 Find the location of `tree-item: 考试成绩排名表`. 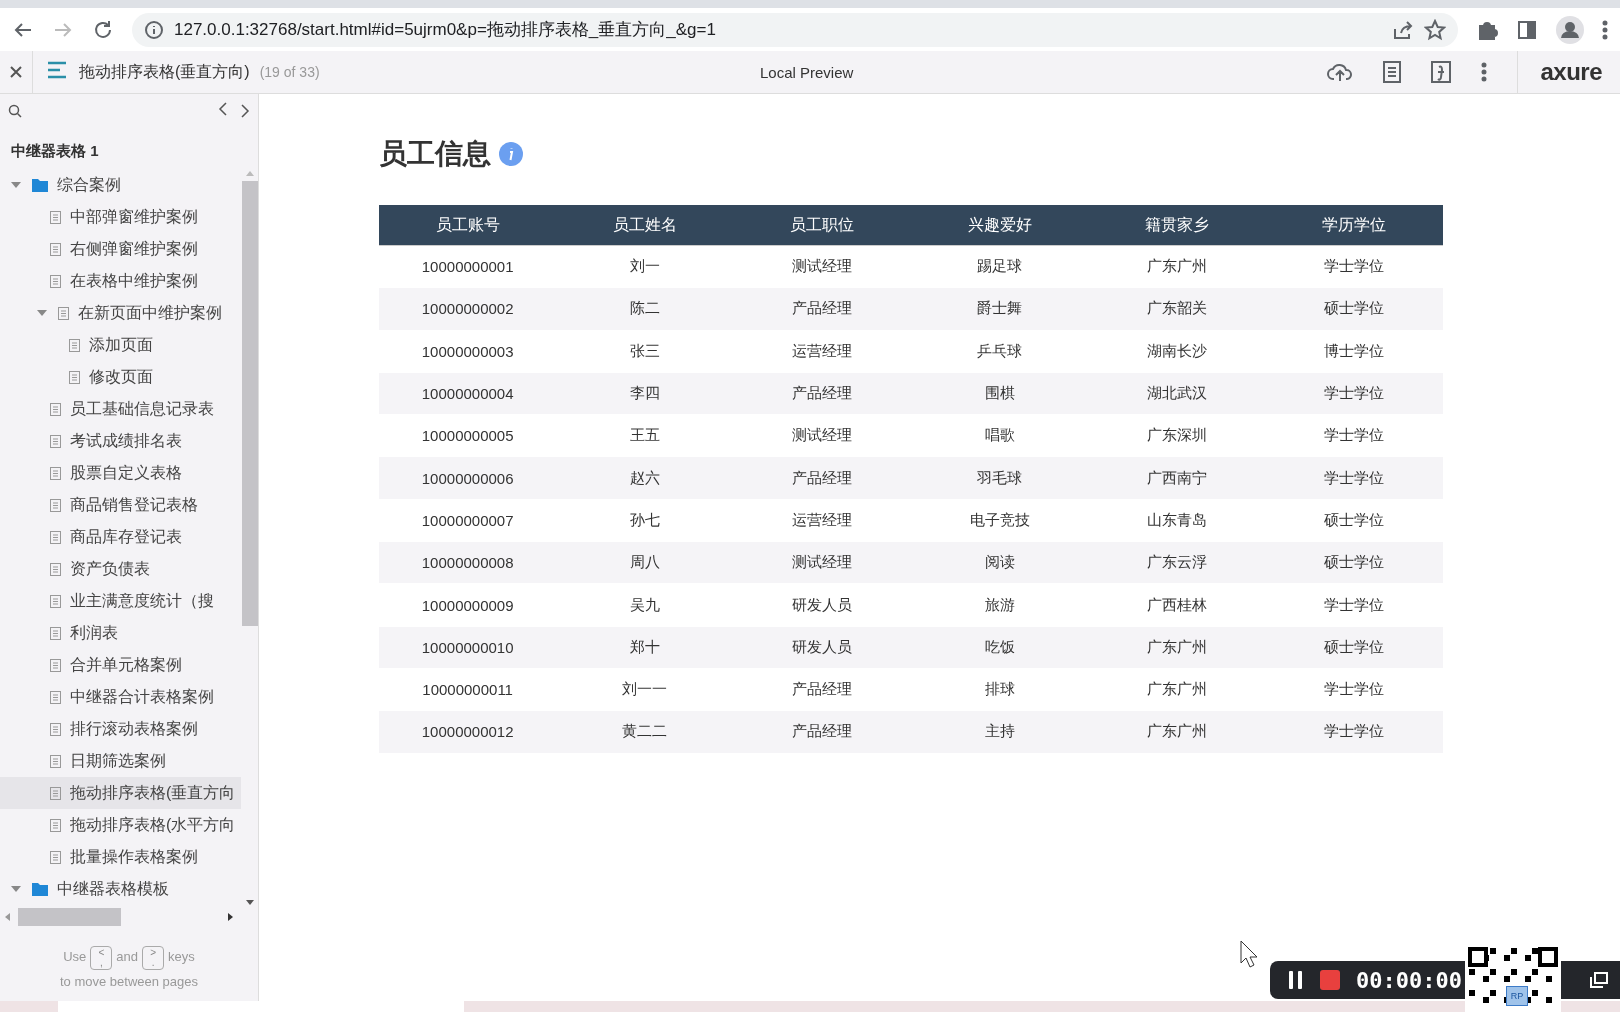

tree-item: 考试成绩排名表 is located at coordinates (120, 441).